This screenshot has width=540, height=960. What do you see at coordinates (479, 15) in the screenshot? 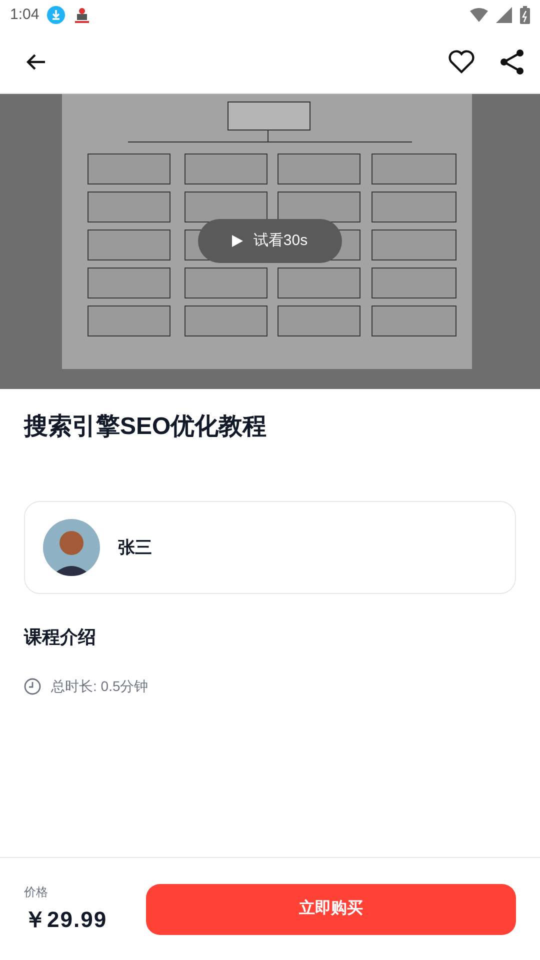
I see `wifi-icon` at bounding box center [479, 15].